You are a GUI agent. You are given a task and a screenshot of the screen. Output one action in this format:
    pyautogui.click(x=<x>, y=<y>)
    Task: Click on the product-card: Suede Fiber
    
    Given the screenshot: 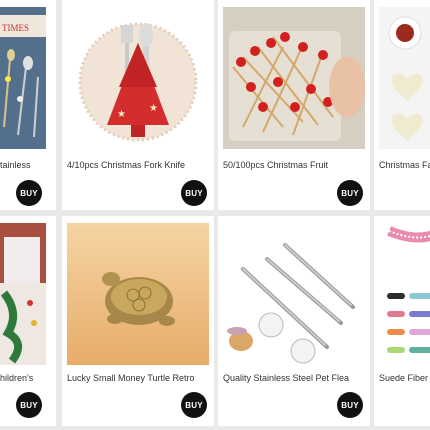 What is the action you would take?
    pyautogui.click(x=402, y=321)
    